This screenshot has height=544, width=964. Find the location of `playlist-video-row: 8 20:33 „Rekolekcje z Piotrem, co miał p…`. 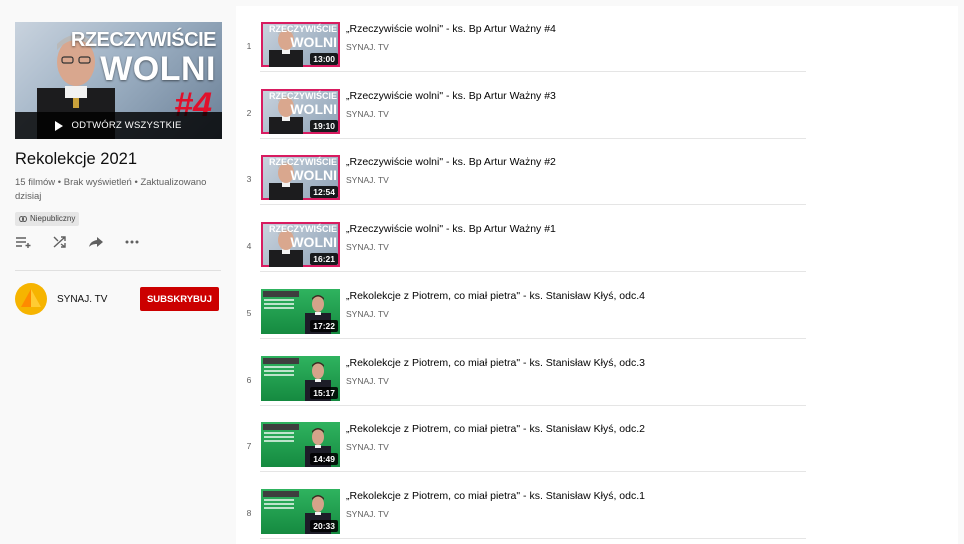

playlist-video-row: 8 20:33 „Rekolekcje z Piotrem, co miał p… is located at coordinates (521, 506).